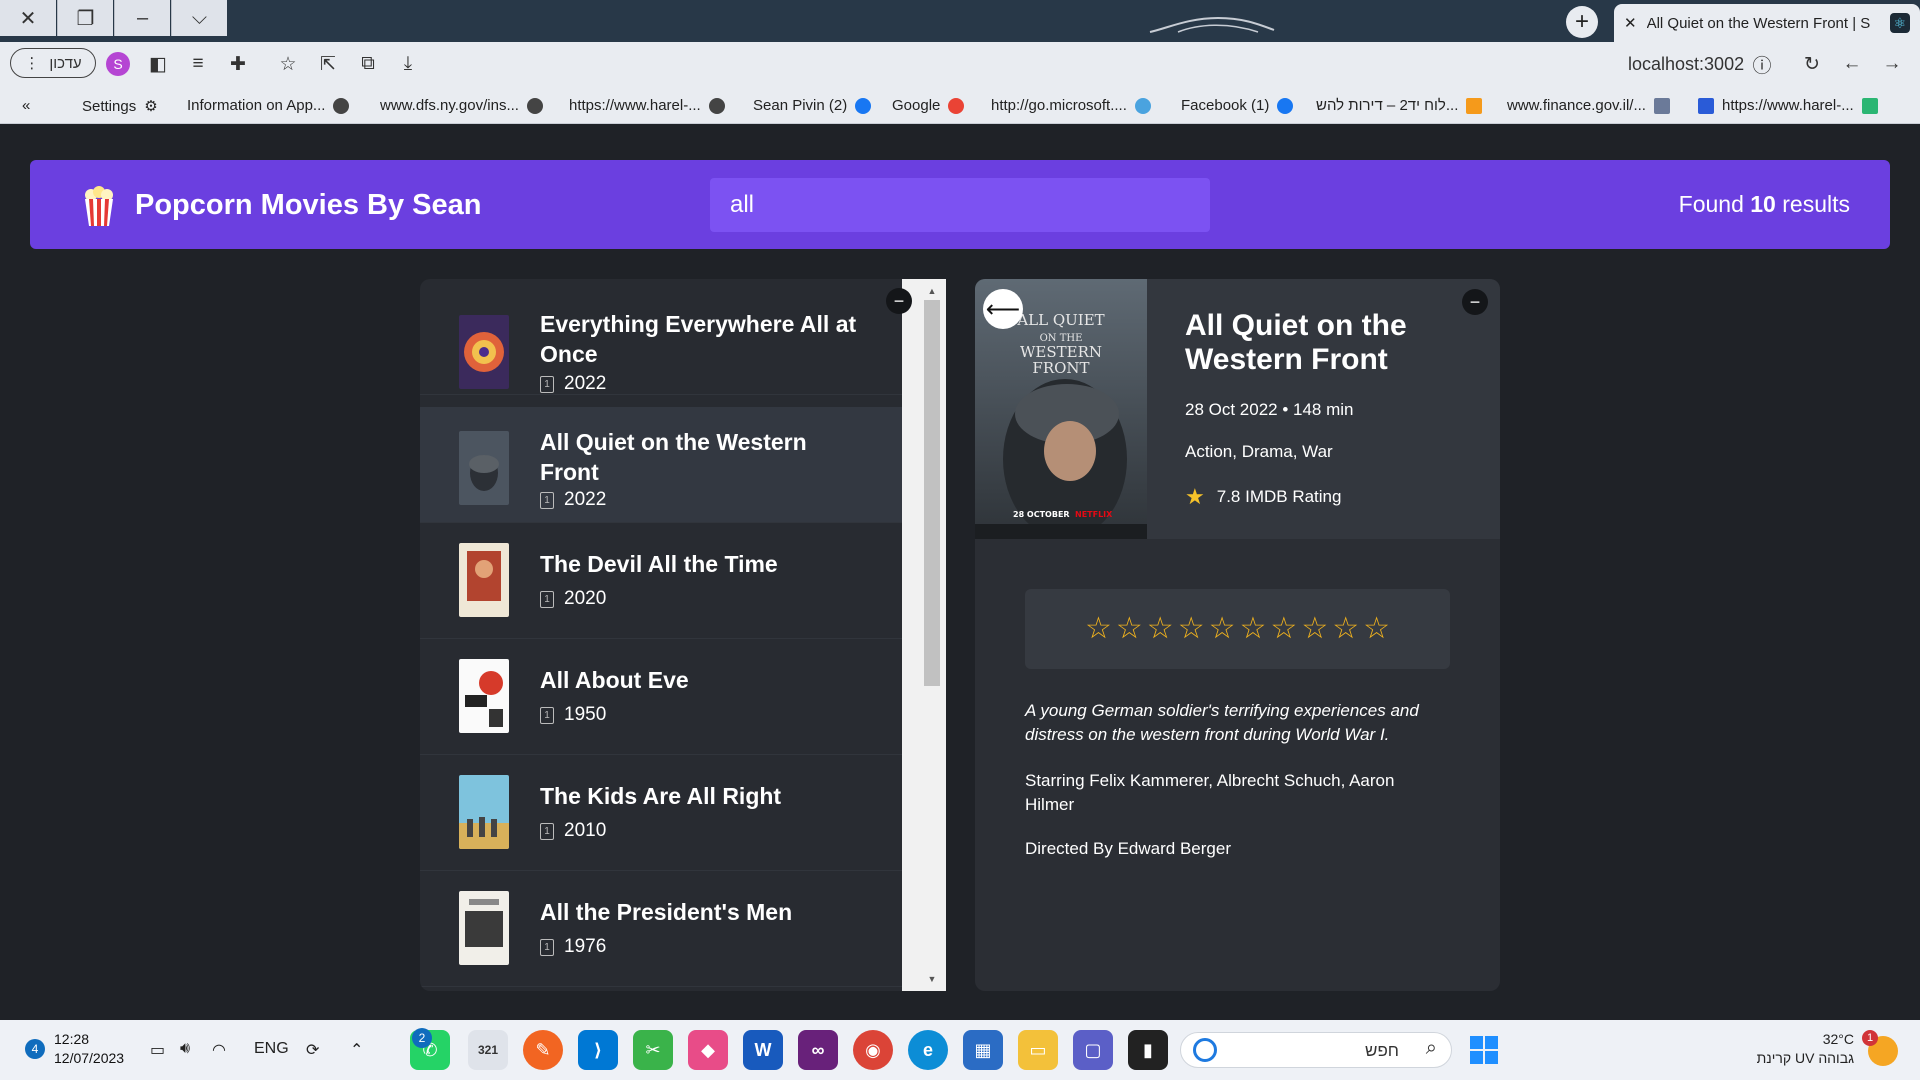 The image size is (1920, 1080). Describe the element at coordinates (598, 1050) in the screenshot. I see `vscode-icon: ⟩` at that location.